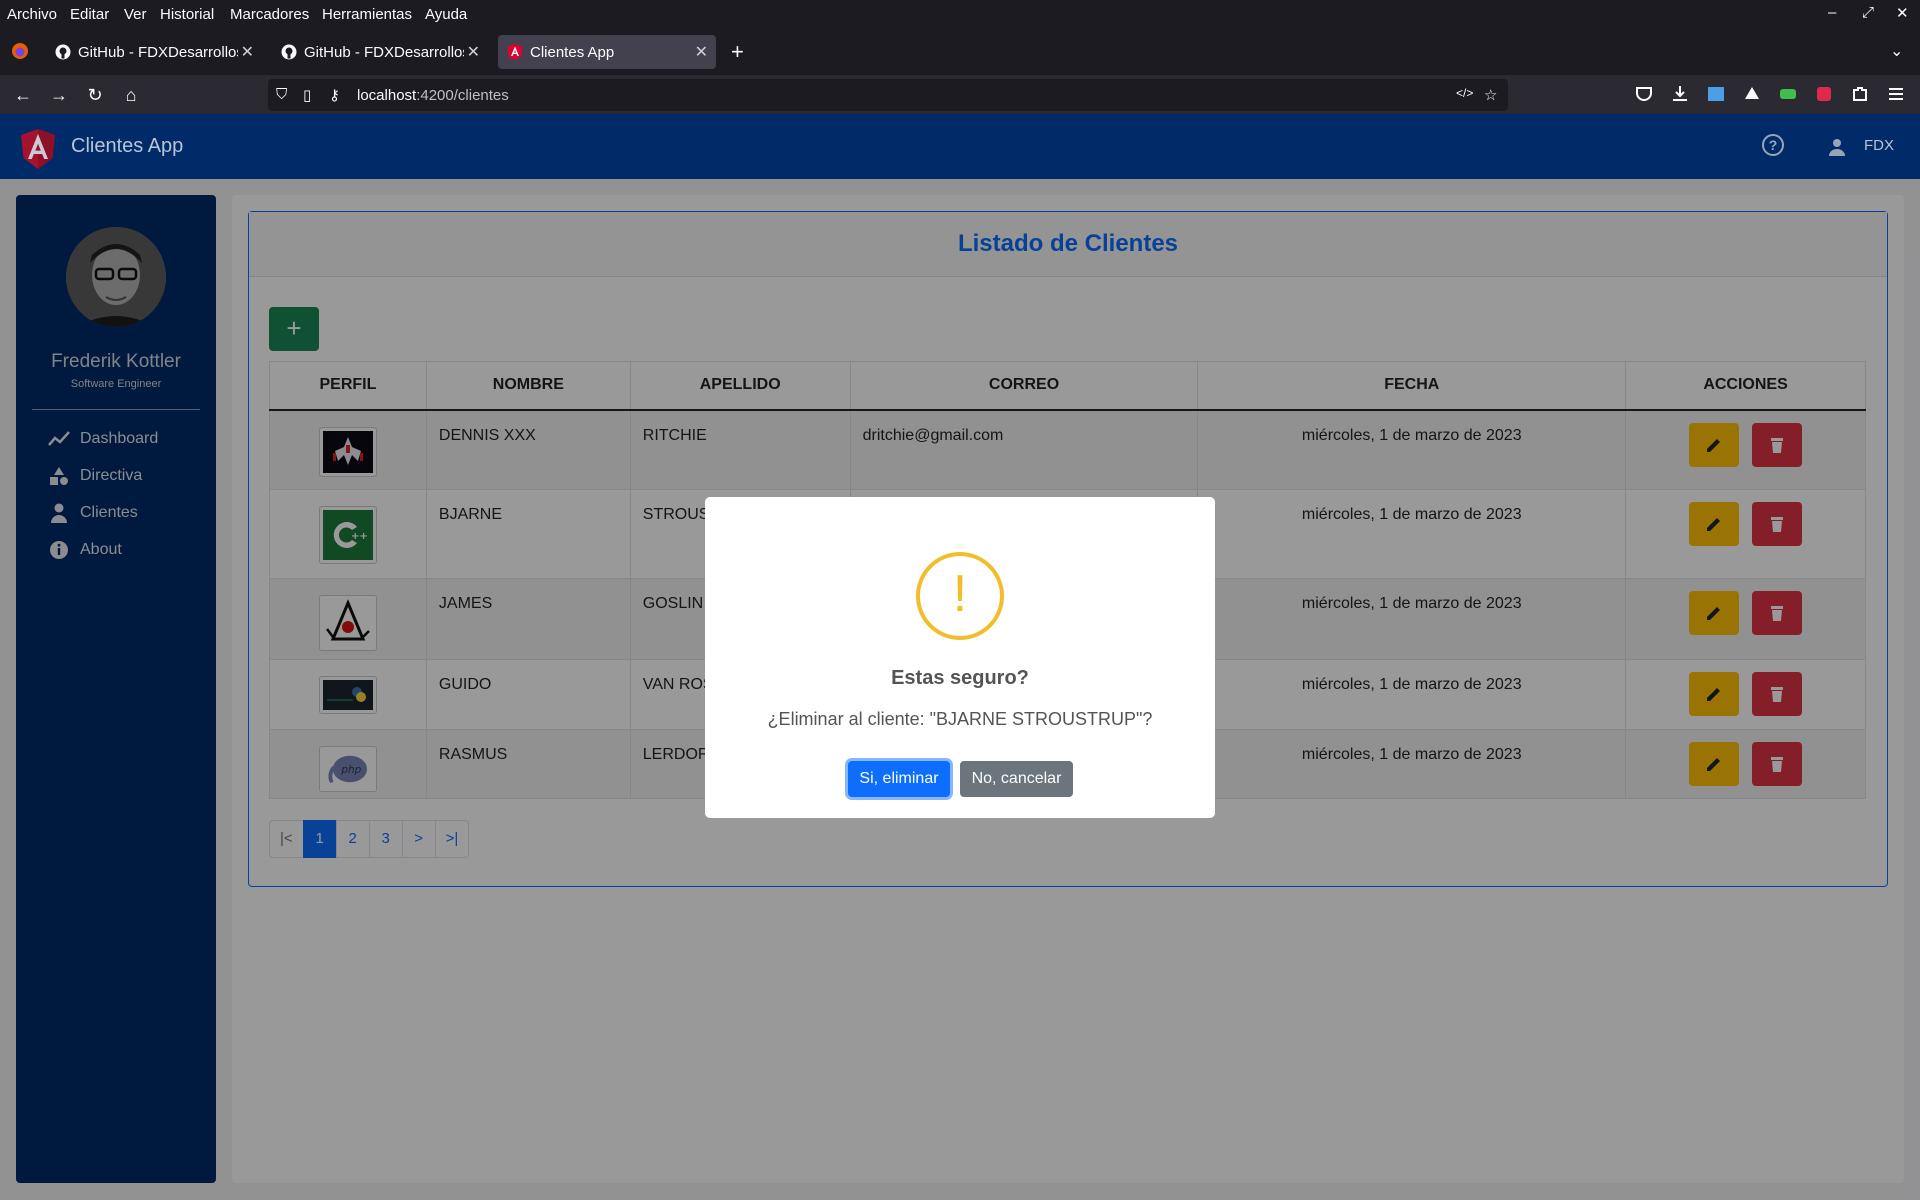  What do you see at coordinates (1902, 13) in the screenshot?
I see `close-window-icon: ✕` at bounding box center [1902, 13].